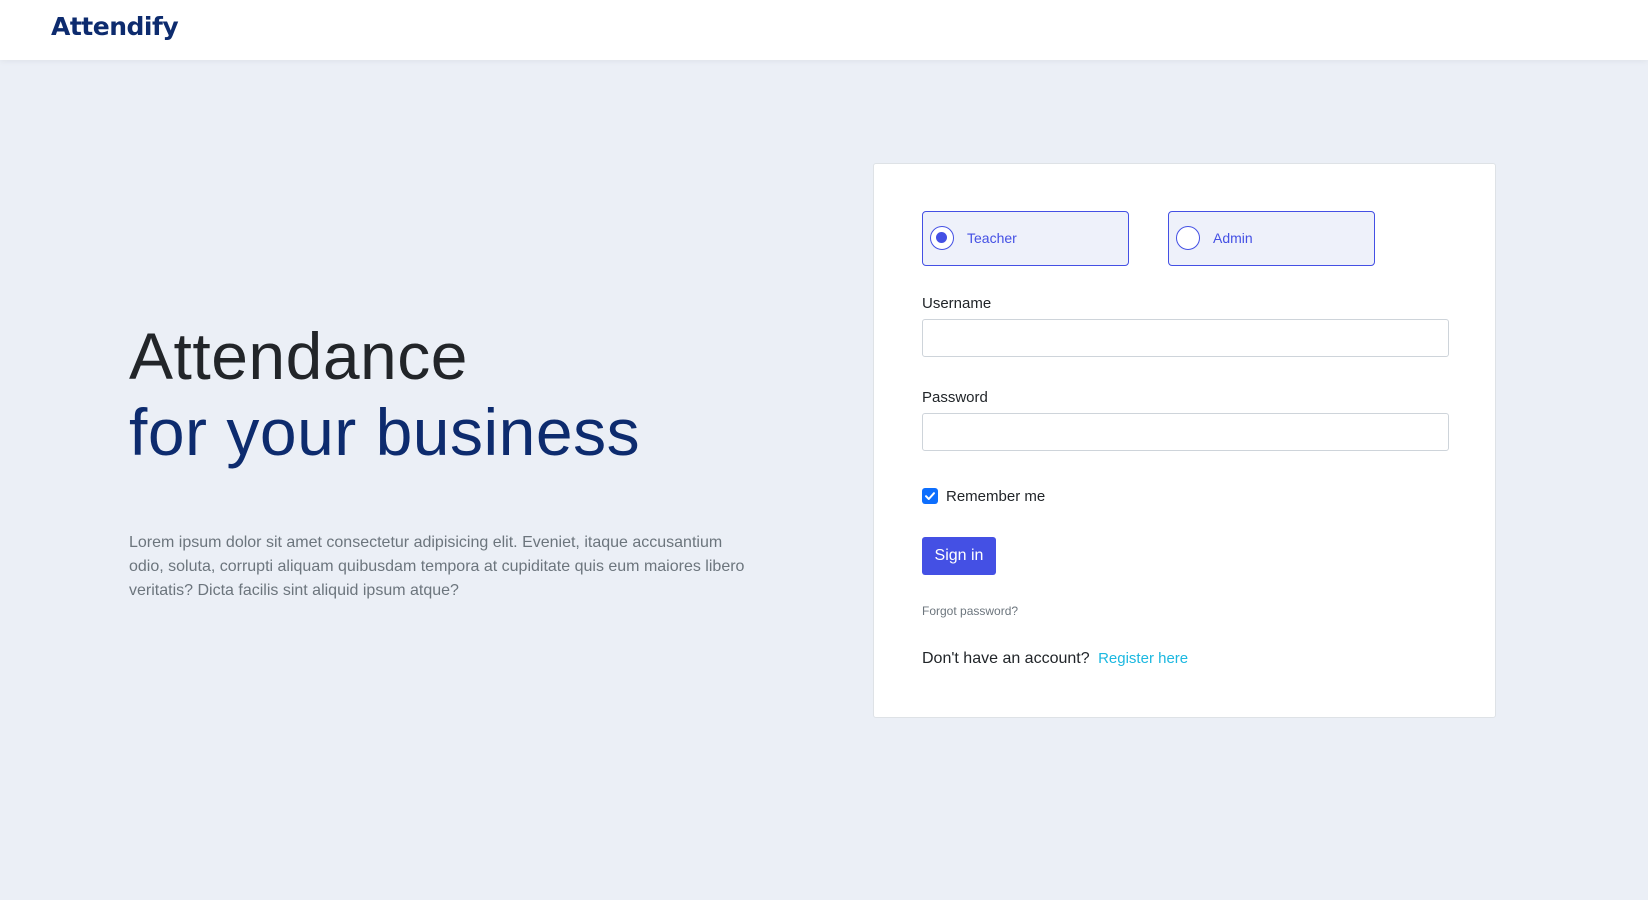 The image size is (1648, 900). Describe the element at coordinates (992, 238) in the screenshot. I see `role-label-teacher: Teacher` at that location.